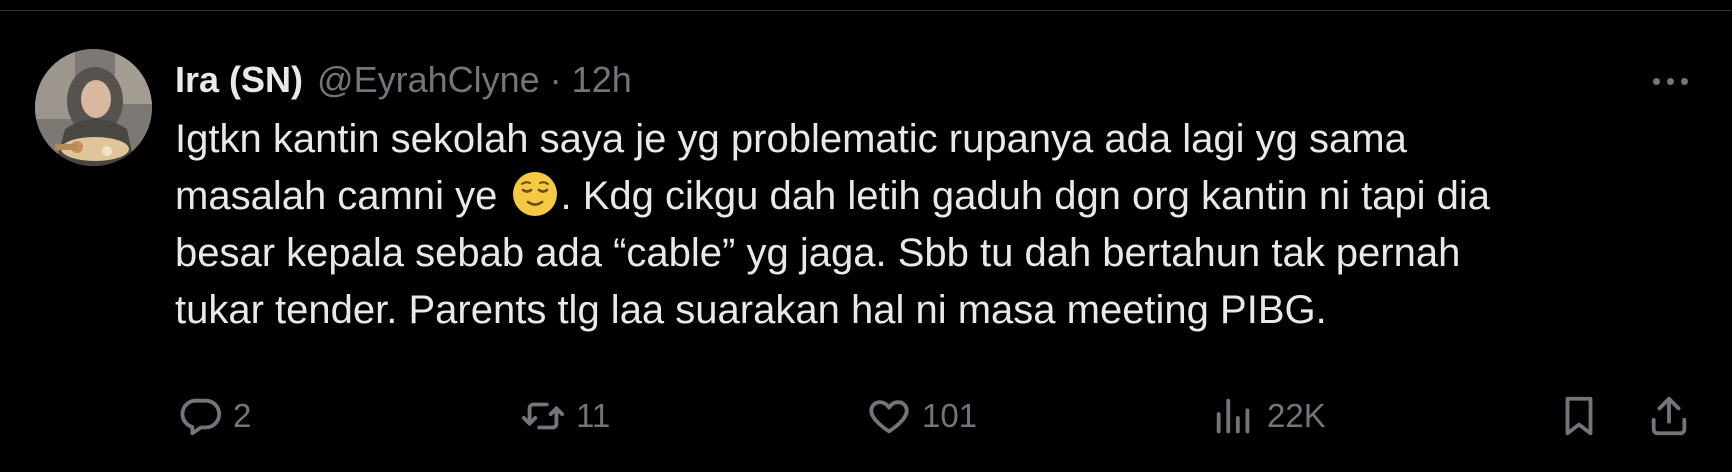 This screenshot has height=472, width=1732. Describe the element at coordinates (1656, 81) in the screenshot. I see `more-horizontal-icon` at that location.